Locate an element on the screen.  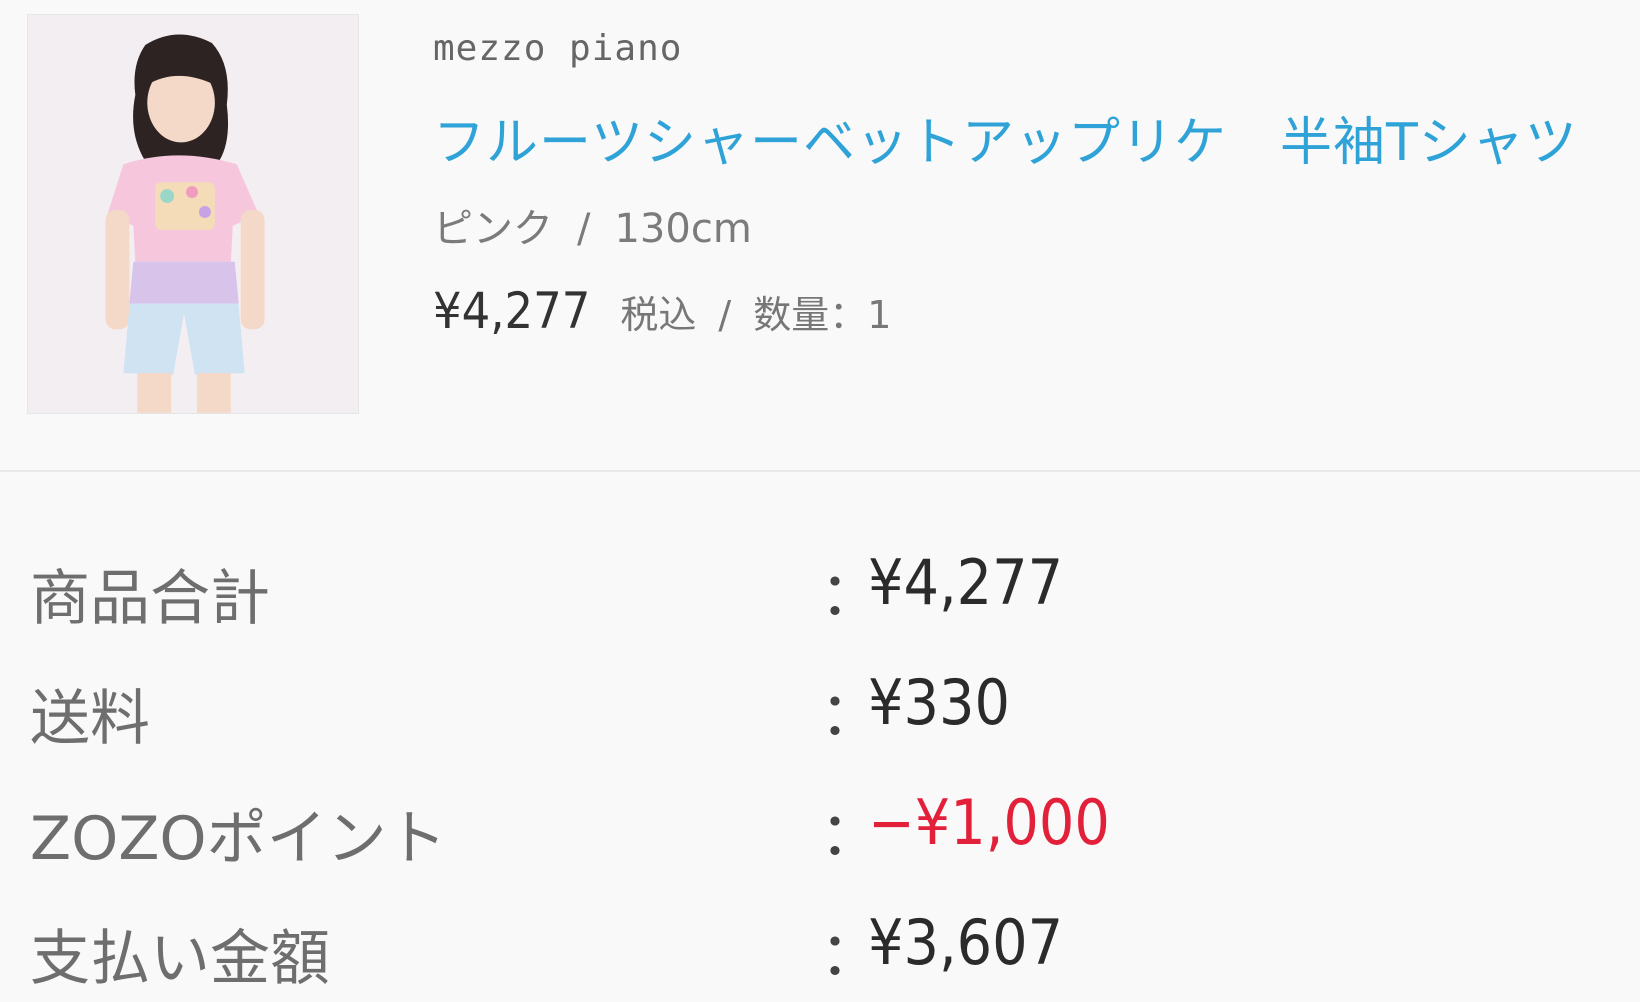
product-title-link: フルーツシャーベットアップリケ 半袖Tシャツ is located at coordinates (1033, 137).